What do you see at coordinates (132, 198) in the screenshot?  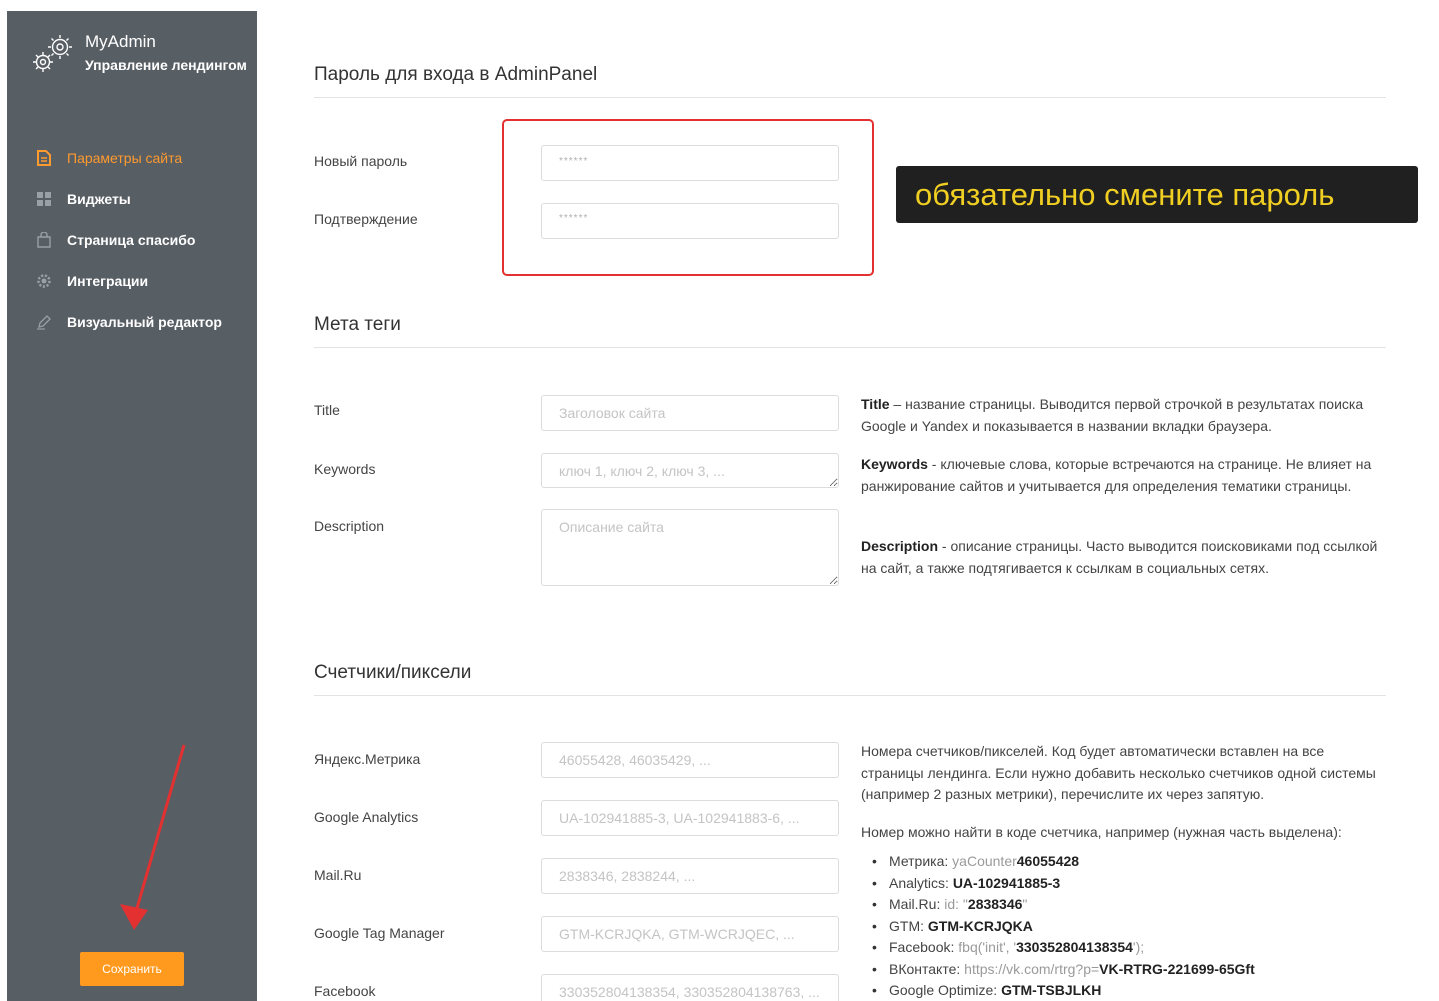 I see `sidebar-item-widgets: Виджеты` at bounding box center [132, 198].